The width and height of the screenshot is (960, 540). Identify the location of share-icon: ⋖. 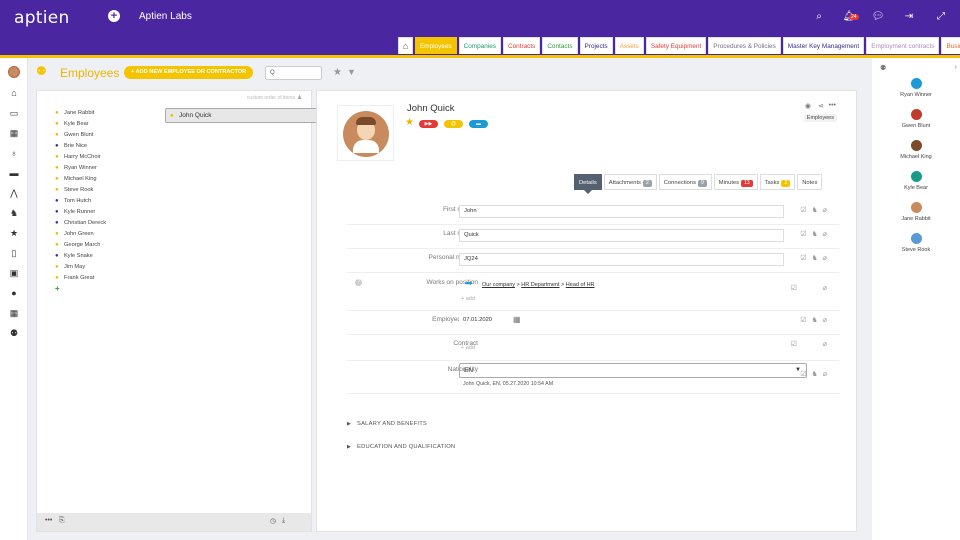
(821, 106).